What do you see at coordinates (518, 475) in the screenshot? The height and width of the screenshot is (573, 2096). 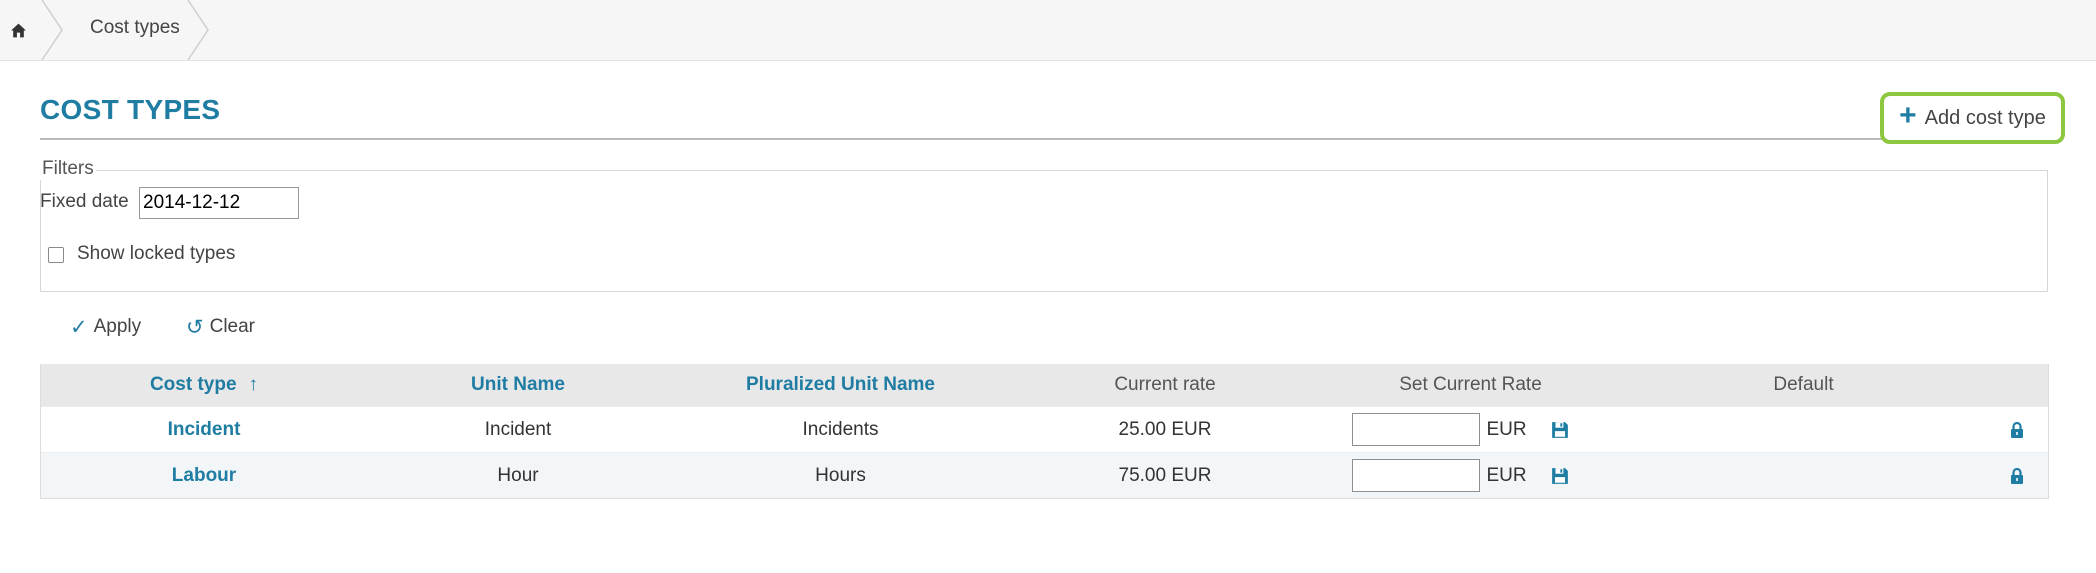 I see `unit-name-cell: Hour` at bounding box center [518, 475].